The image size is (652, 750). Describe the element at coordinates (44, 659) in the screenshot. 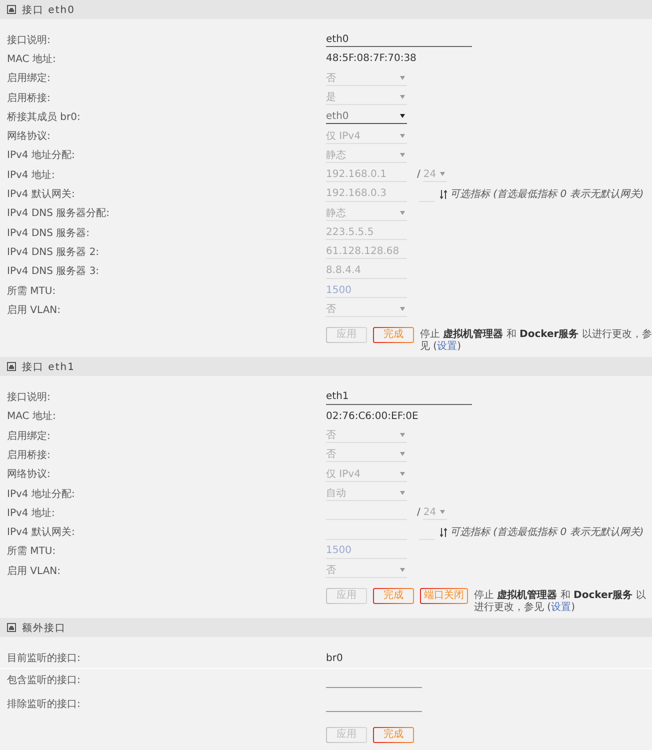

I see `field-label: 目前监听的接口:` at that location.